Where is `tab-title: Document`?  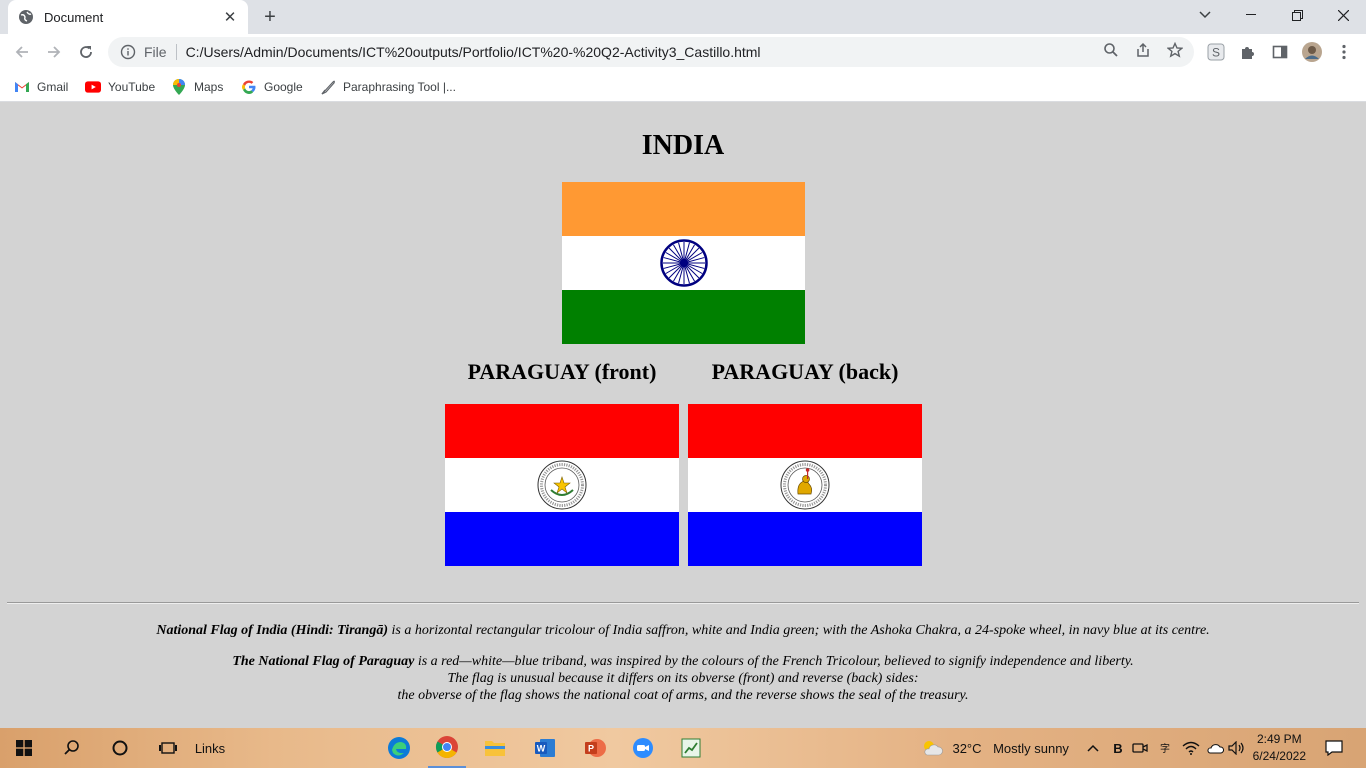
tab-title: Document is located at coordinates (74, 17).